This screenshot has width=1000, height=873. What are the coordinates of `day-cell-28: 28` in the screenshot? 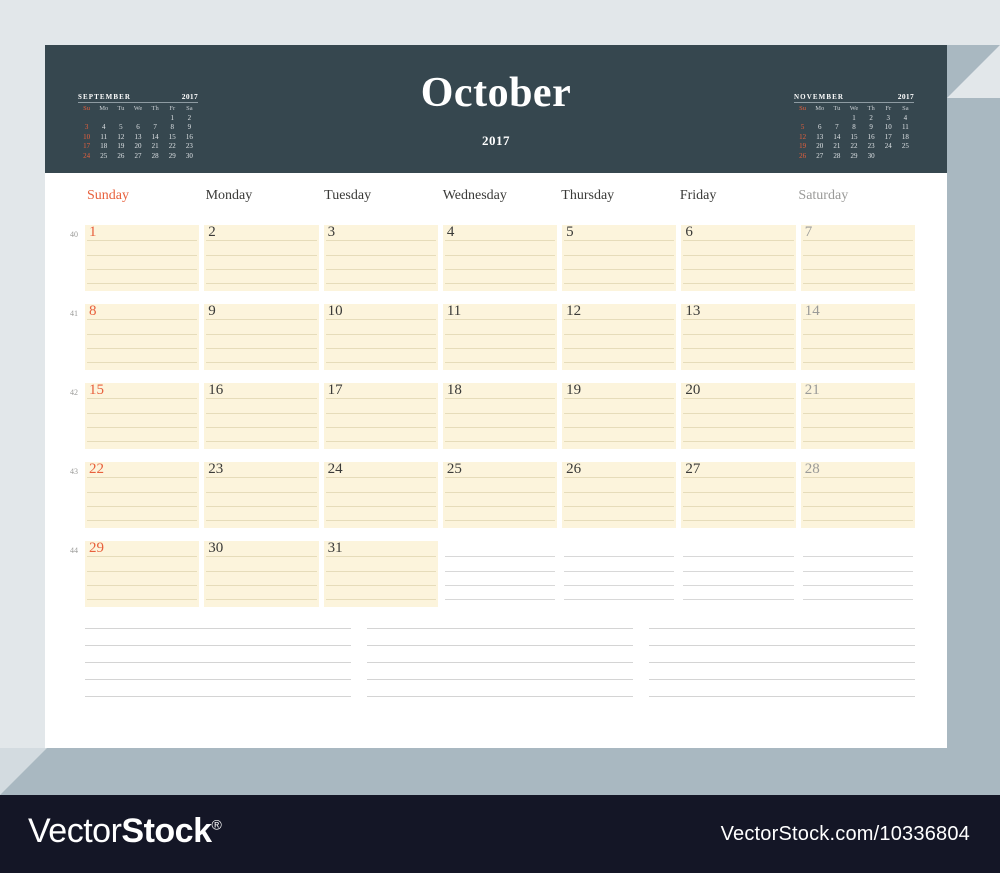 It's located at (857, 495).